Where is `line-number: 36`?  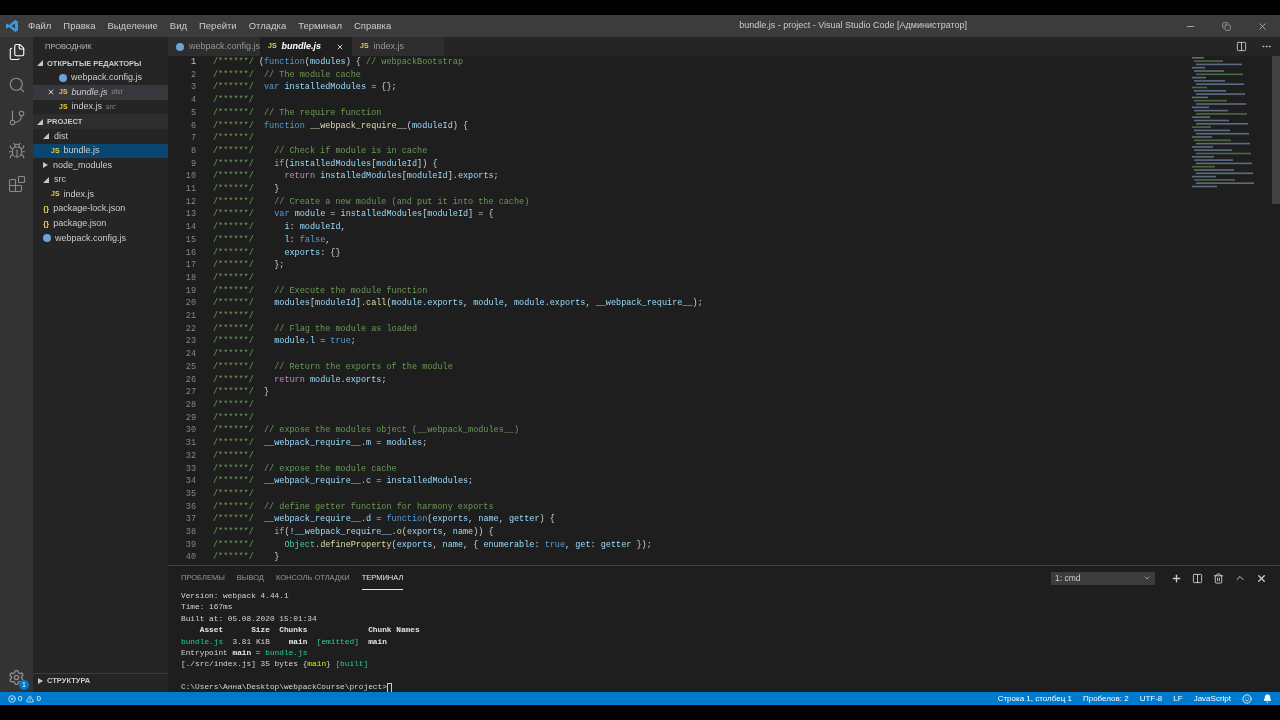
line-number: 36 is located at coordinates (190, 507).